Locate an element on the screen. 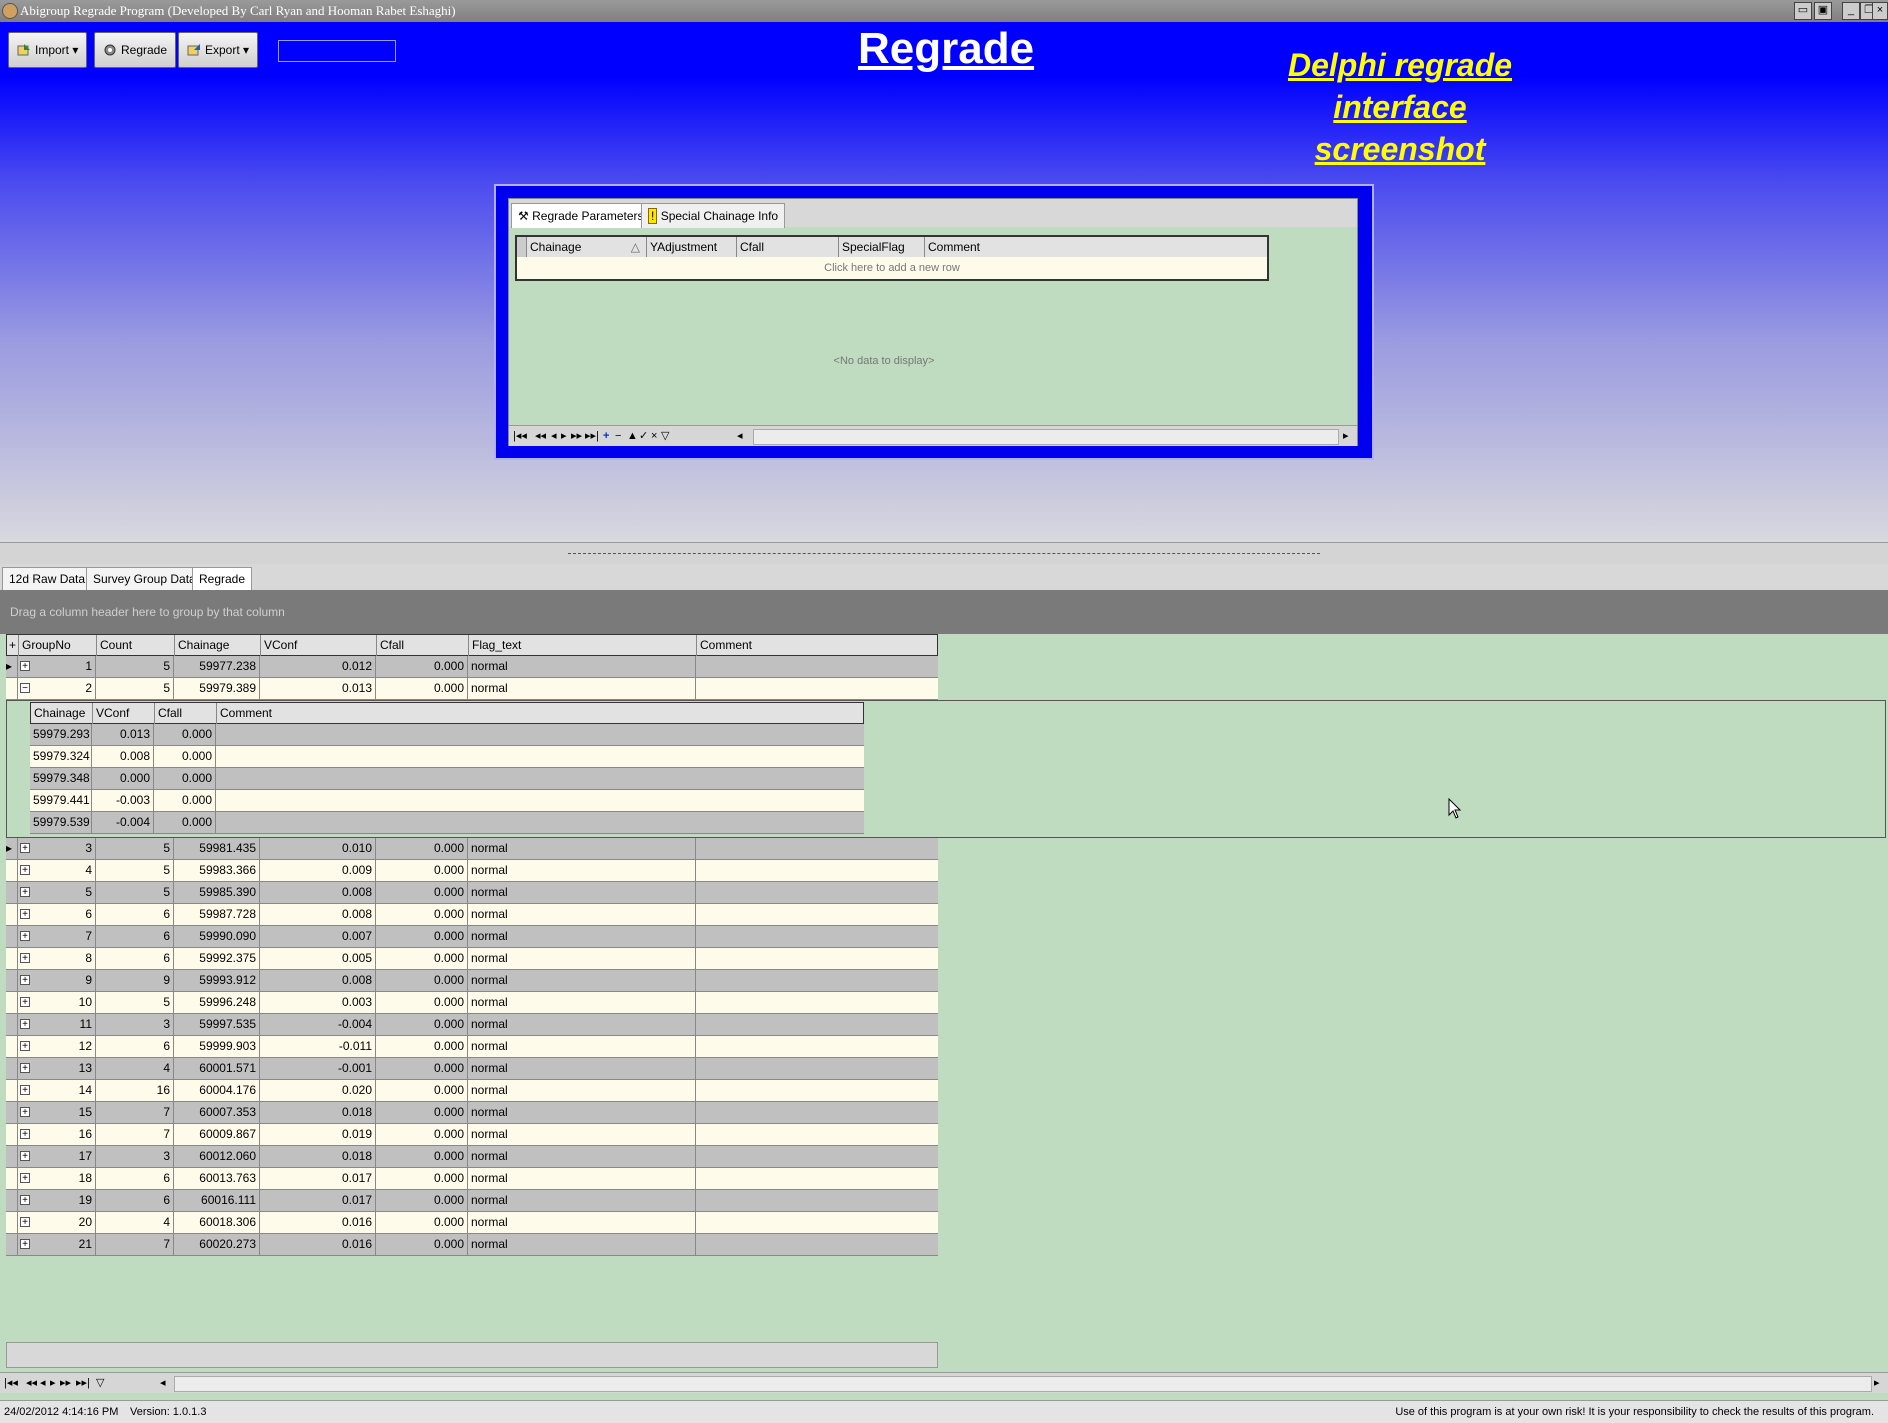  cell-chainage: 60020.273 is located at coordinates (217, 1244).